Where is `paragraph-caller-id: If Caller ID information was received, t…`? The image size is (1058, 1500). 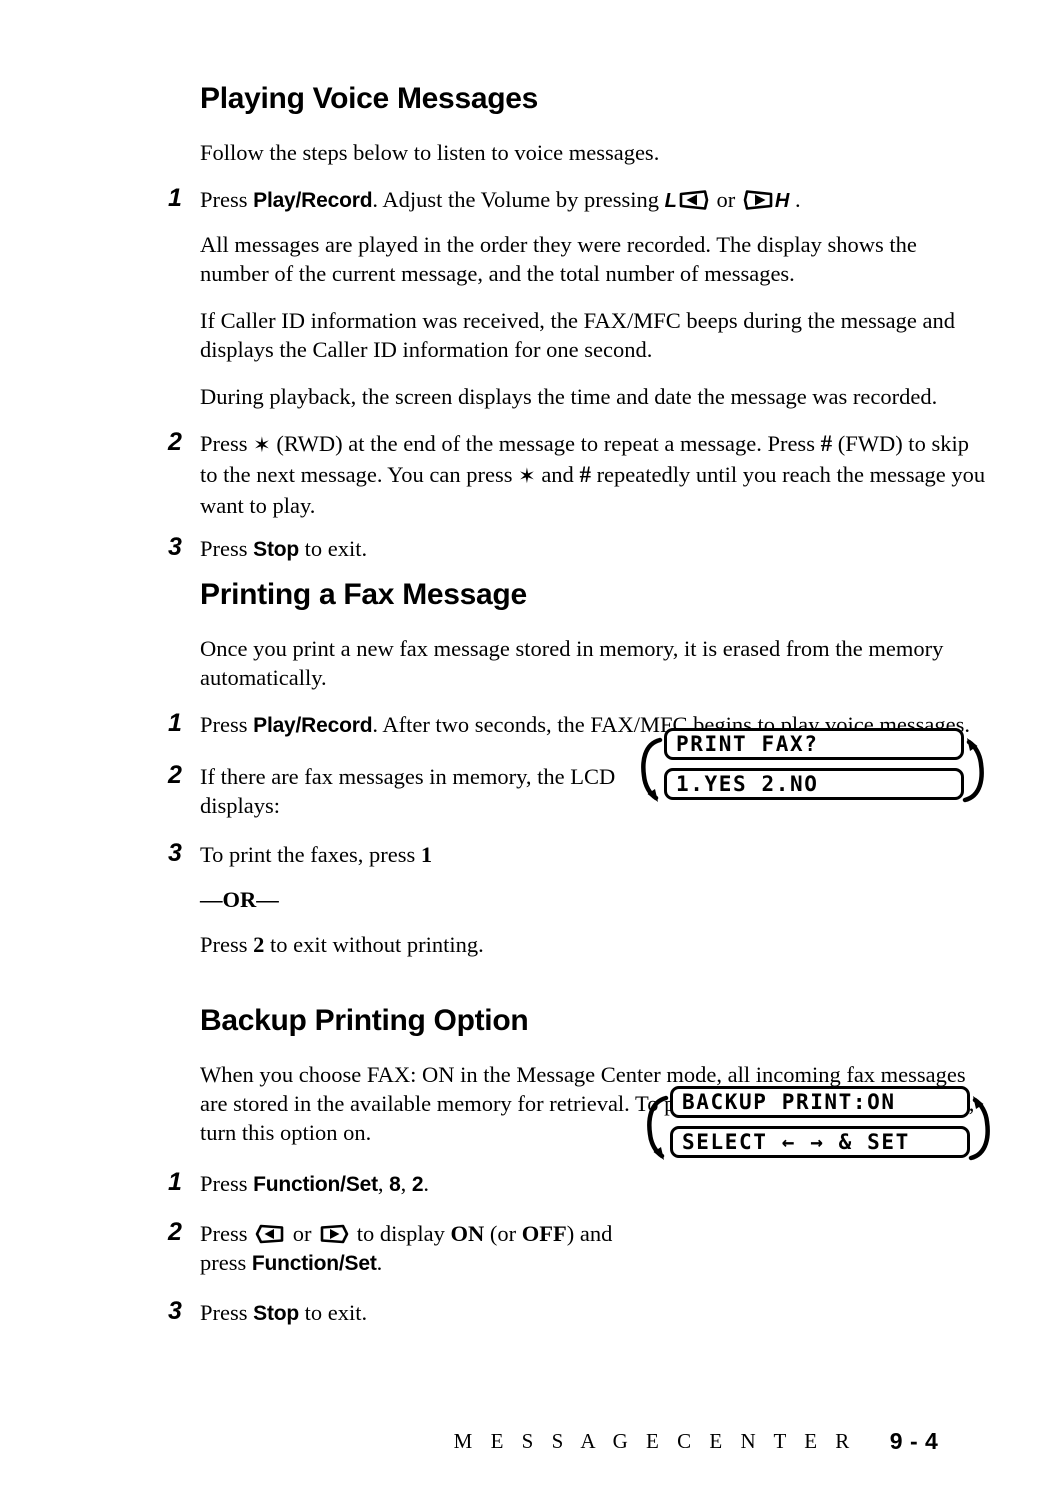 paragraph-caller-id: If Caller ID information was received, t… is located at coordinates (578, 335).